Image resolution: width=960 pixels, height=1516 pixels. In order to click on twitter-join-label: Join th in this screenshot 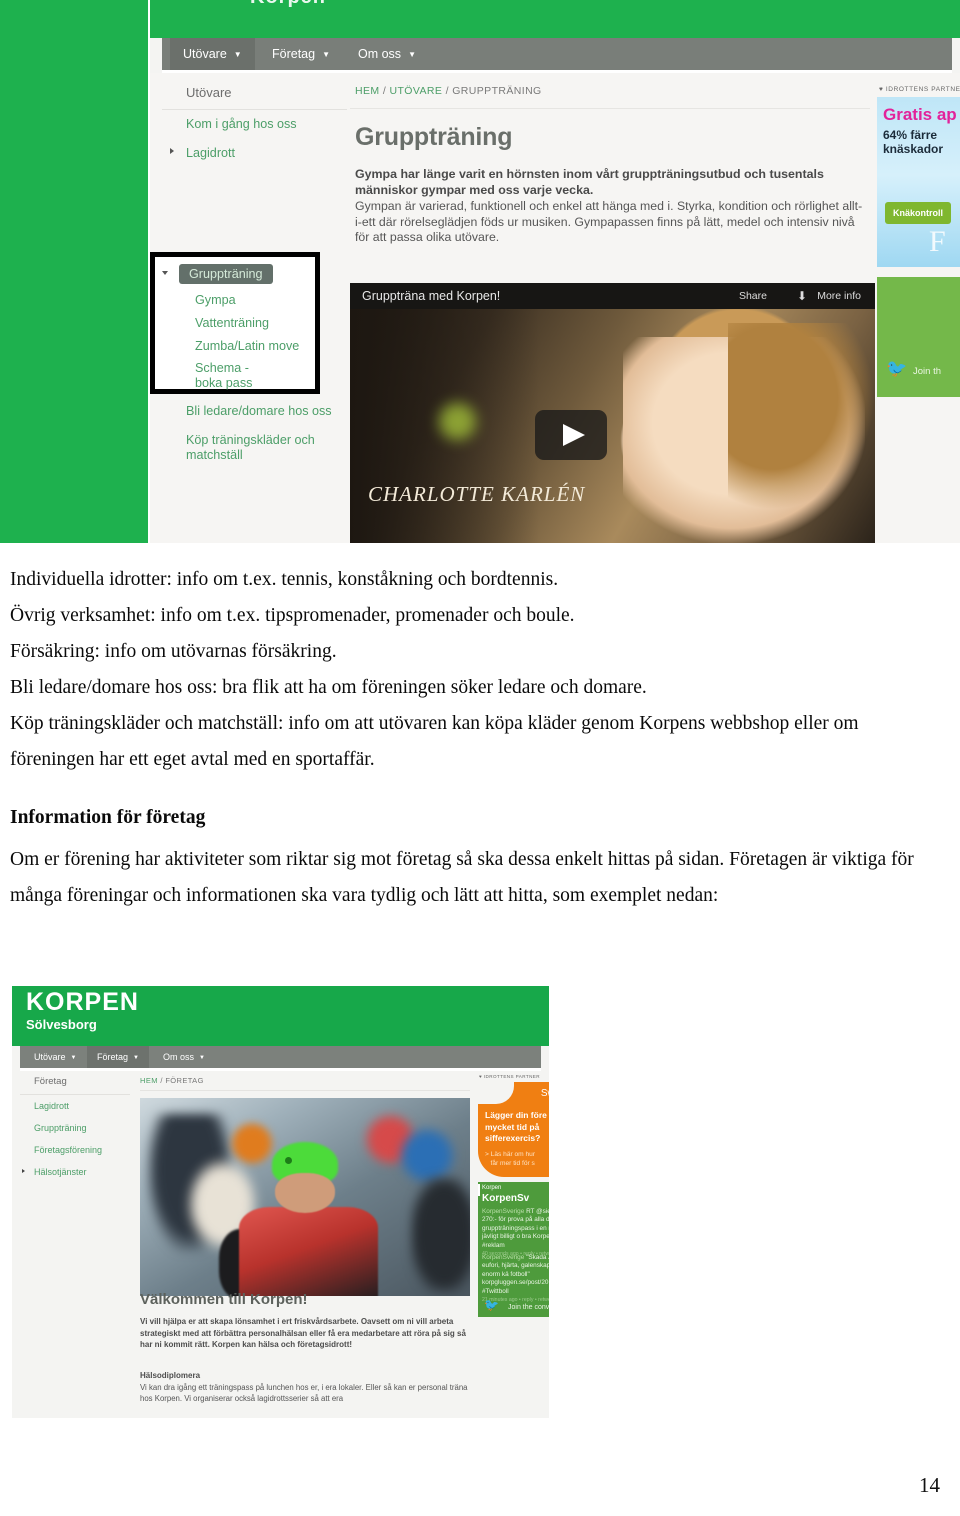, I will do `click(927, 371)`.